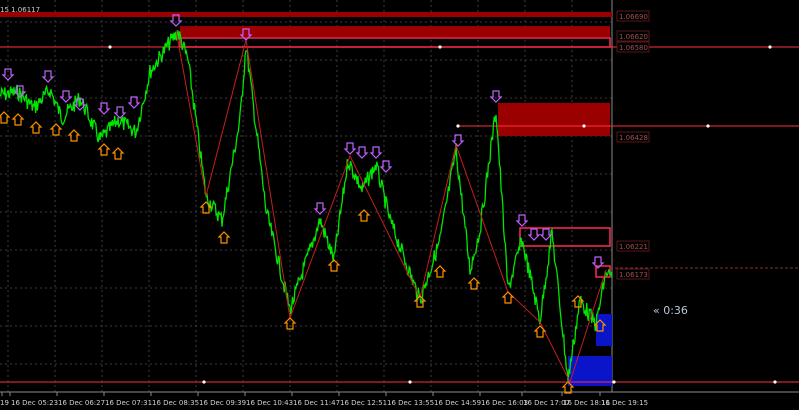 This screenshot has height=410, width=799. I want to click on time-axis-label: 16 Dec 13:55, so click(410, 402).